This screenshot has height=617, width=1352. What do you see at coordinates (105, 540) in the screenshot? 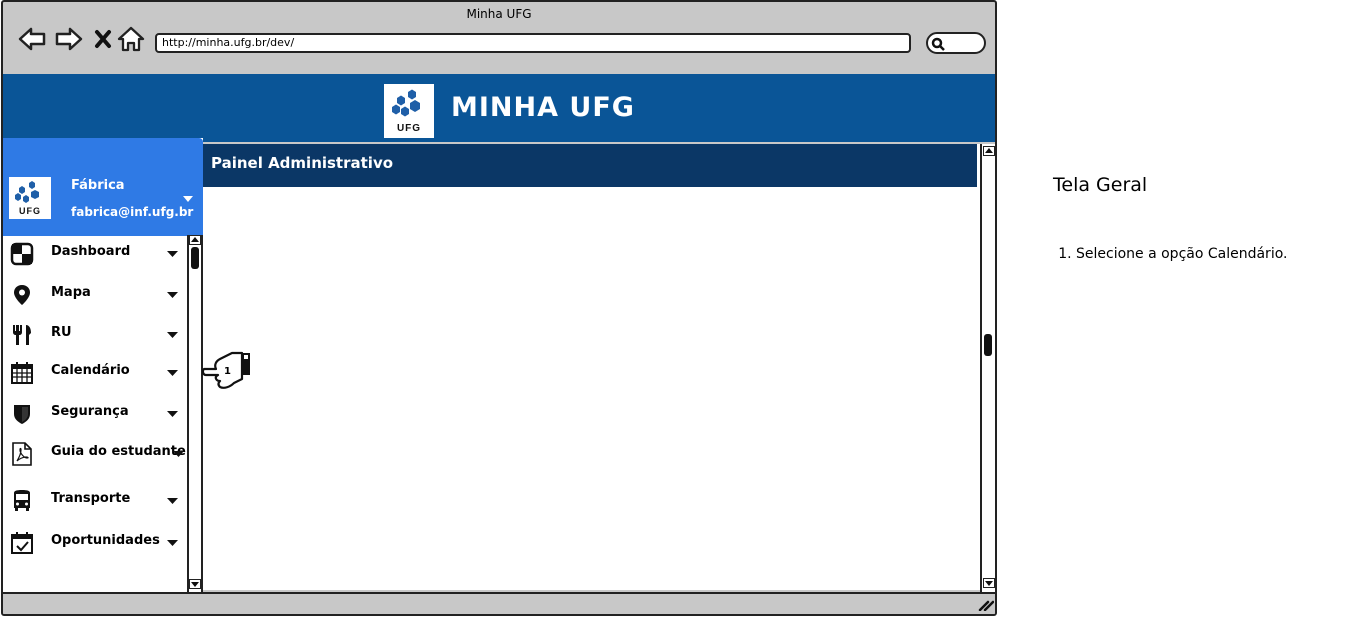
I see `menu-item-label: Oportunidades` at bounding box center [105, 540].